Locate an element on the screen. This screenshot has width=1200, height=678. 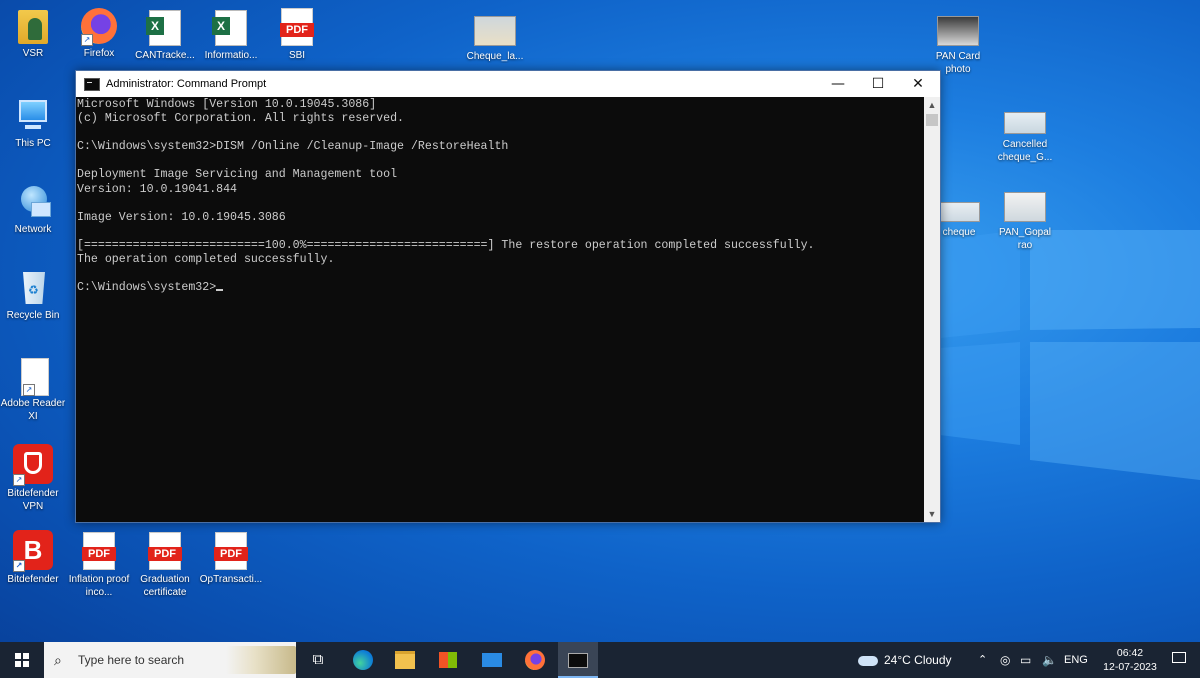
desktop-icon-bitdefender-vpn: ↗ Bitdefender VPN is located at coordinates (33, 478).